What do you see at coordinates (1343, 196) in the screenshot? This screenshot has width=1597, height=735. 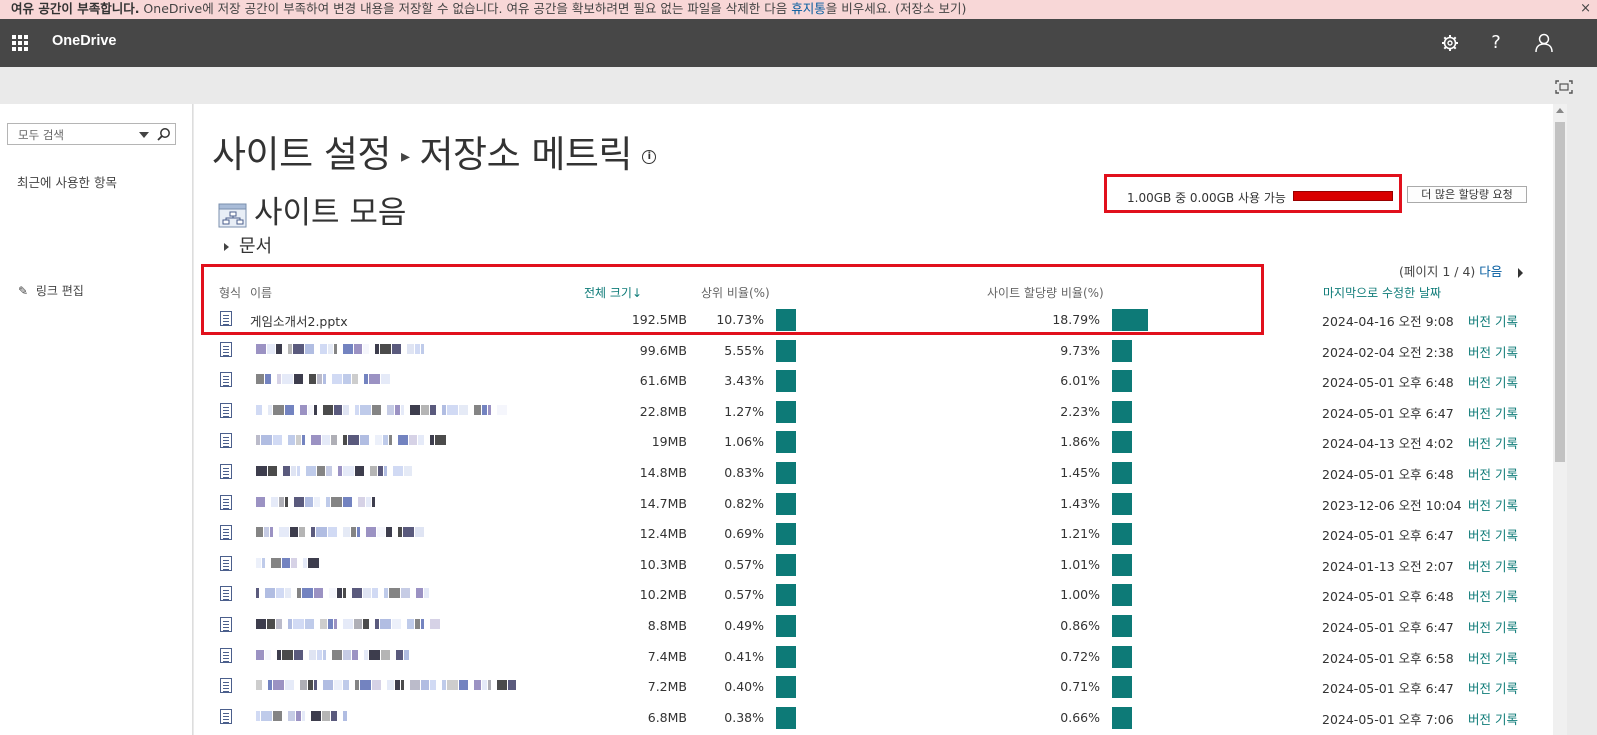 I see `quota-usage-bar` at bounding box center [1343, 196].